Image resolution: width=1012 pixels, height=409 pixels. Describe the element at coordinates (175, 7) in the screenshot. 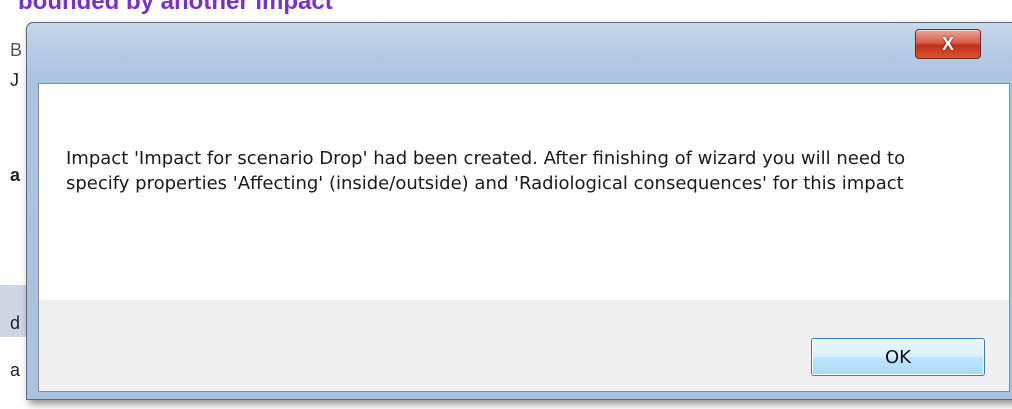

I see `background-heading: bounded by another impact` at that location.